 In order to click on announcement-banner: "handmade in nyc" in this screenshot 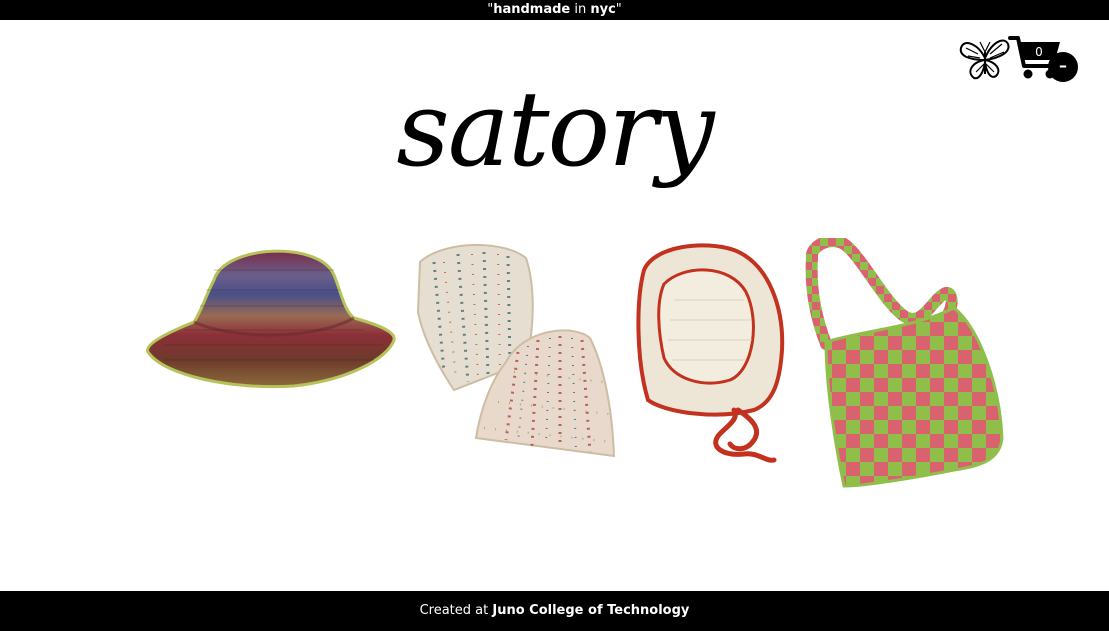, I will do `click(554, 10)`.